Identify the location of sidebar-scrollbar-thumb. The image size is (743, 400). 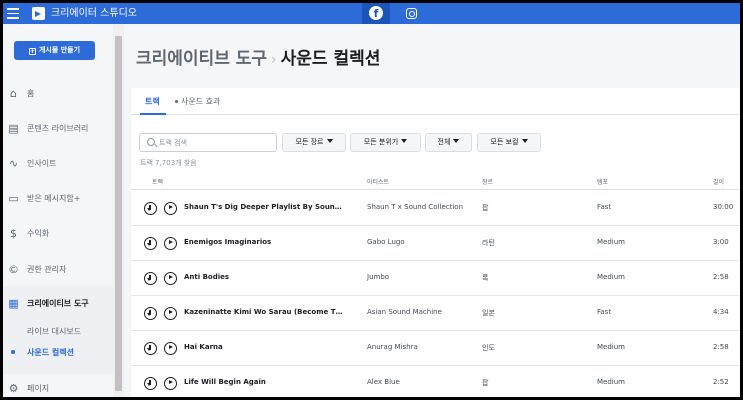
(118, 213).